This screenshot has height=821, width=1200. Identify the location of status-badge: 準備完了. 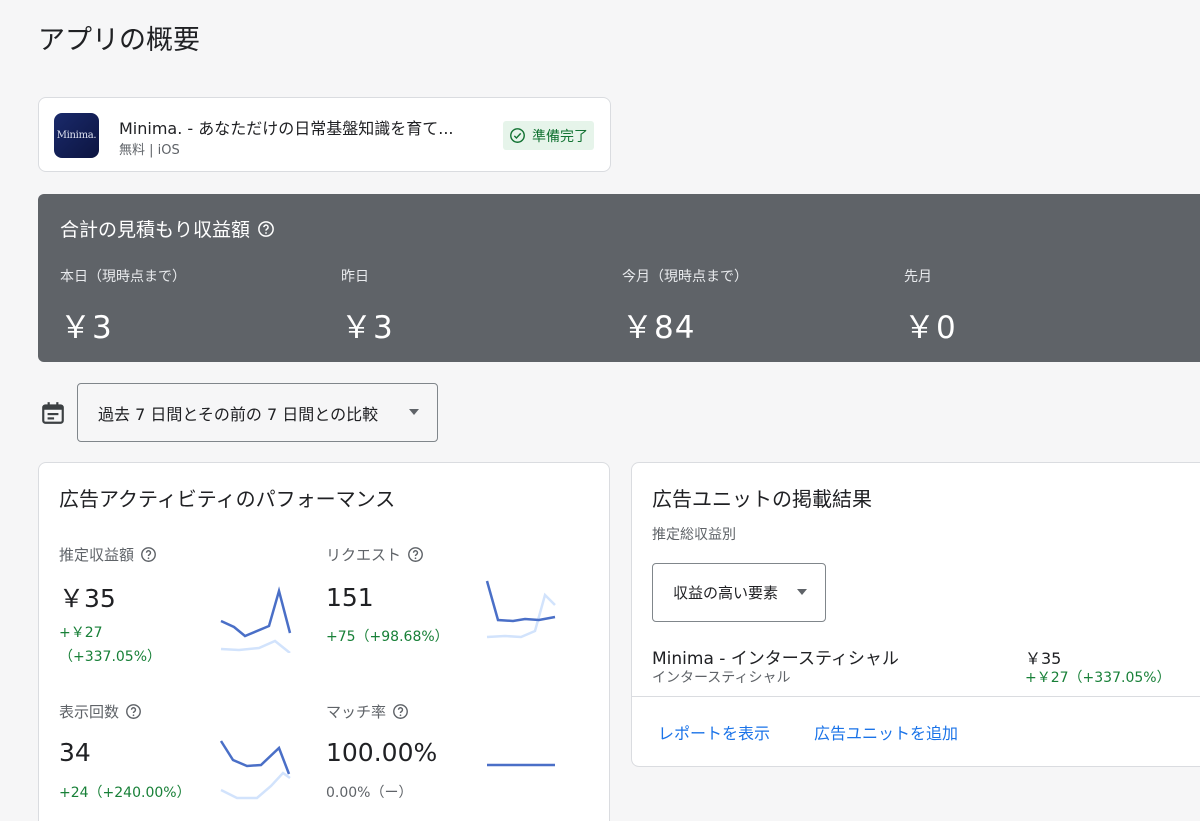
(548, 135).